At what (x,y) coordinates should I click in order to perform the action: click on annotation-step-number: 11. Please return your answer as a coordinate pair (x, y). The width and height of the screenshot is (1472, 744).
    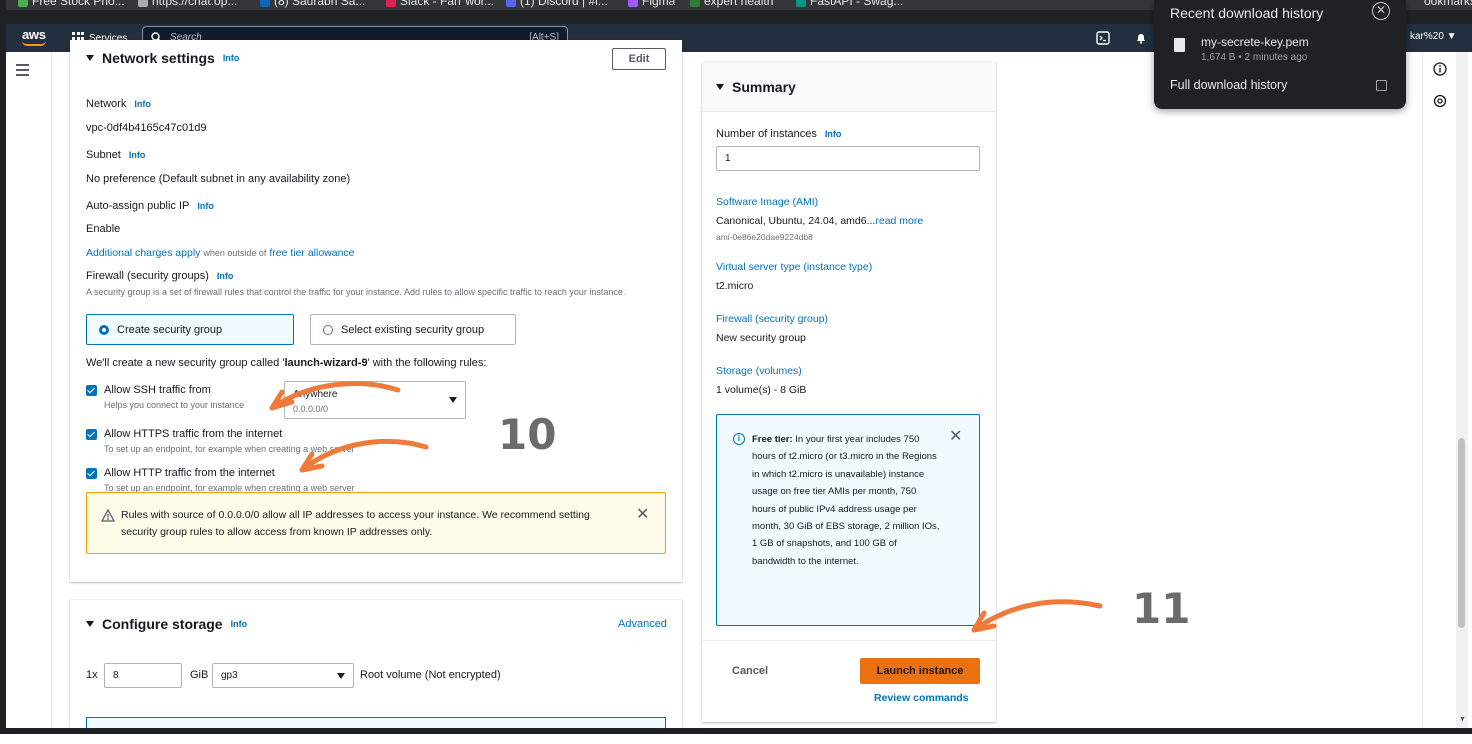
    Looking at the image, I should click on (1161, 608).